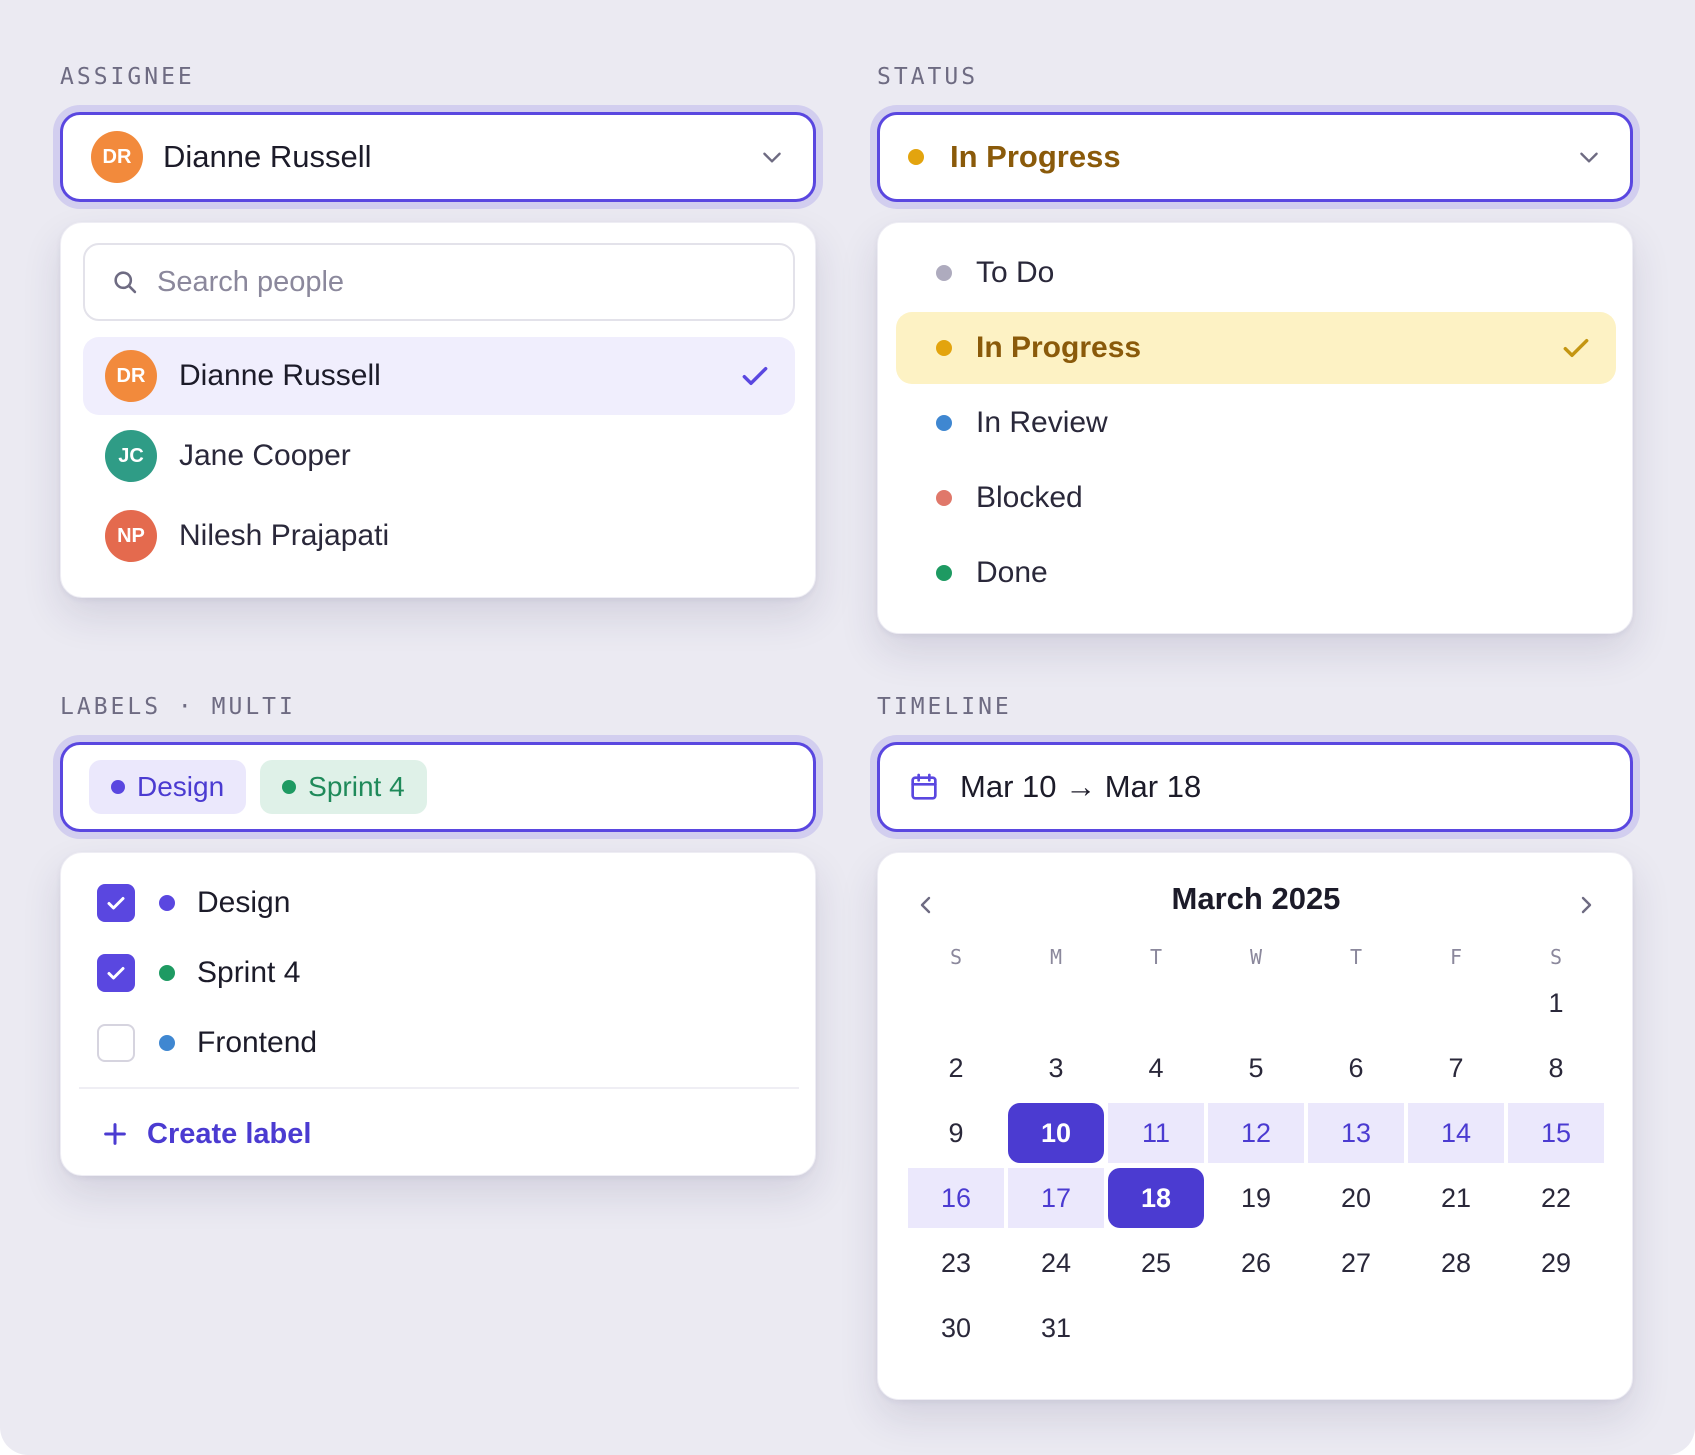  I want to click on calendar-day: 7, so click(1456, 1068).